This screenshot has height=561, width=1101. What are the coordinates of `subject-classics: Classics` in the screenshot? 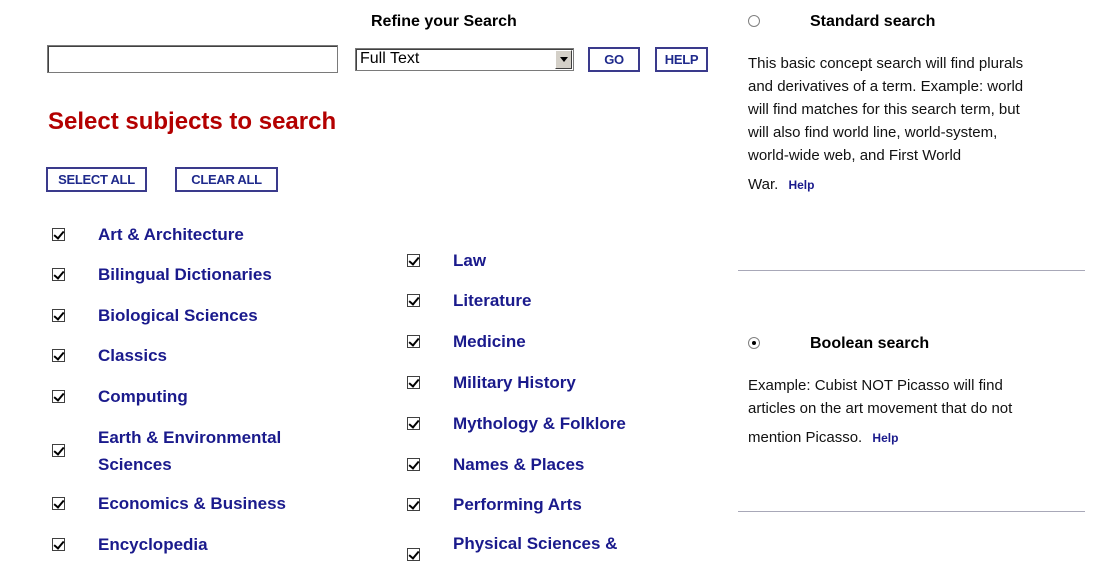 It's located at (132, 355).